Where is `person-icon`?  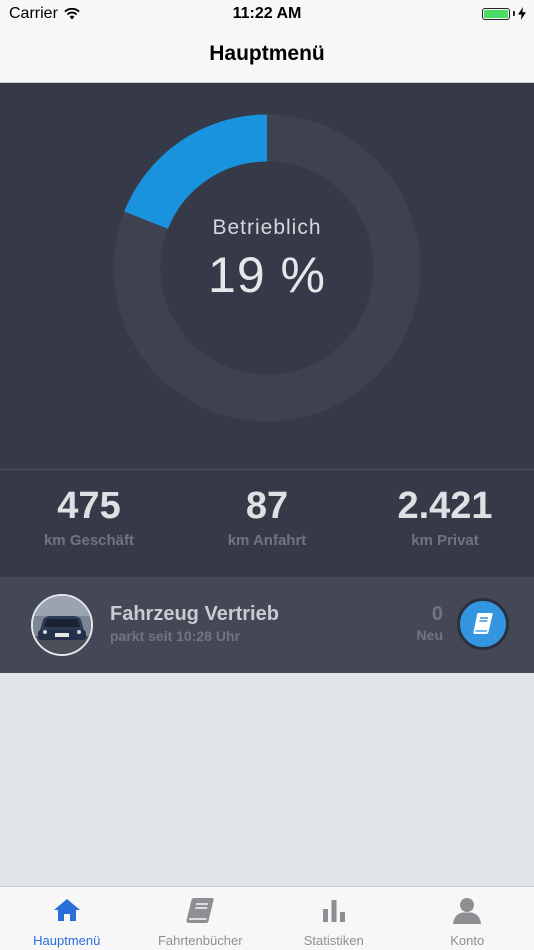 person-icon is located at coordinates (467, 911).